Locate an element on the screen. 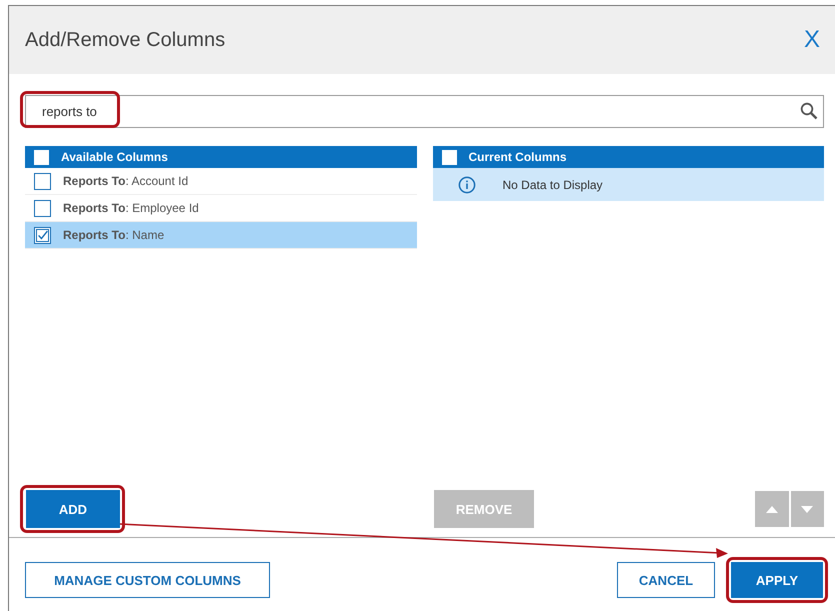  footer-button: MANAGE CUSTOM COLUMNS is located at coordinates (147, 580).